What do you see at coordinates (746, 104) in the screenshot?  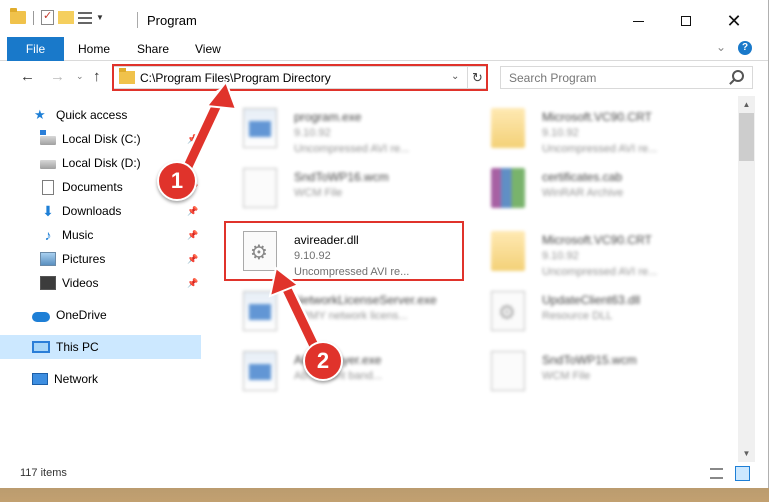 I see `scroll-up-icon: ▲` at bounding box center [746, 104].